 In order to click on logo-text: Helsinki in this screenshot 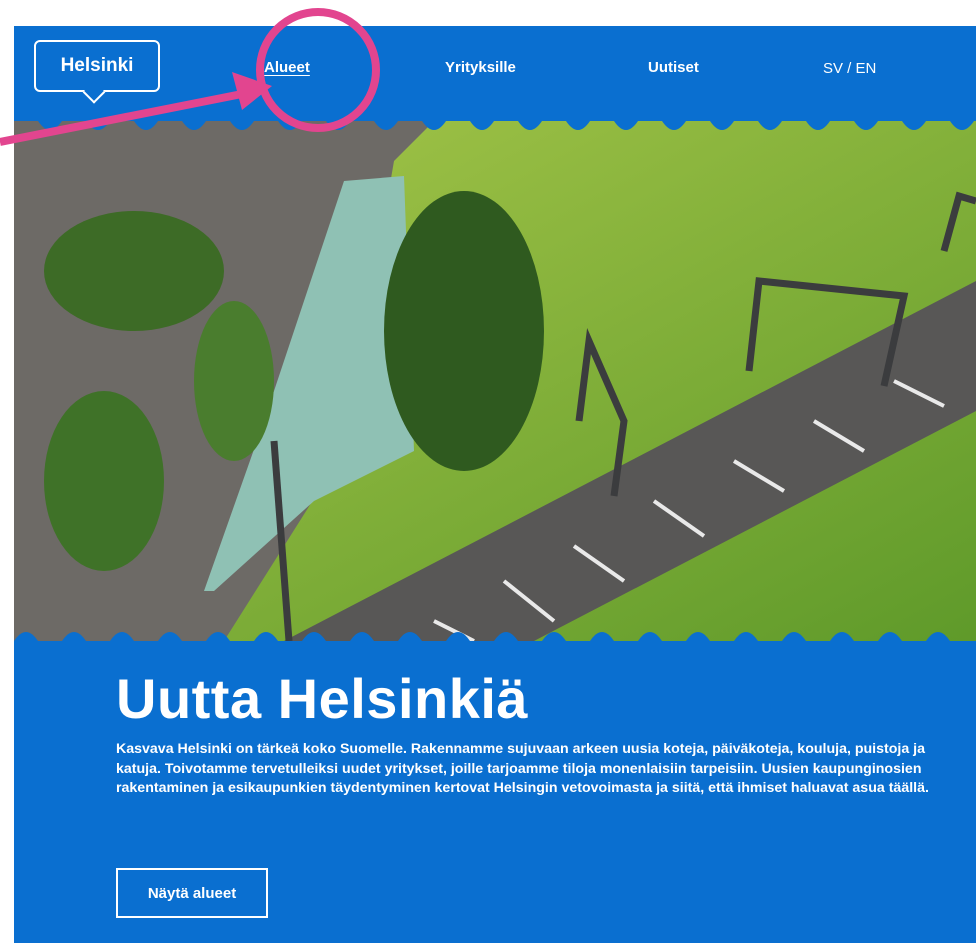, I will do `click(97, 65)`.